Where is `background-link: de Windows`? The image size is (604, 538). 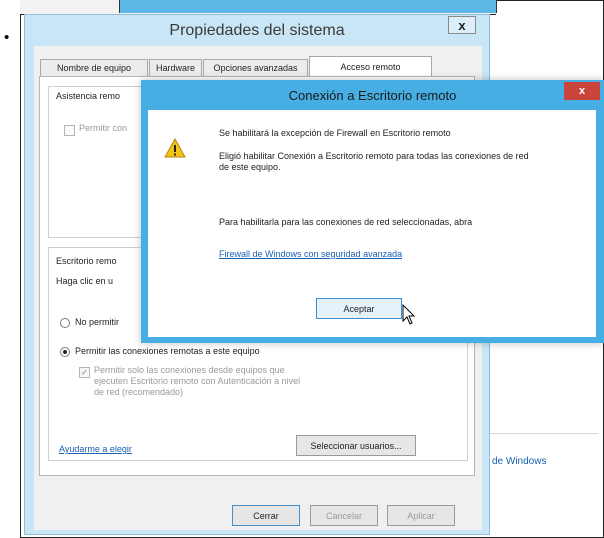 background-link: de Windows is located at coordinates (519, 461).